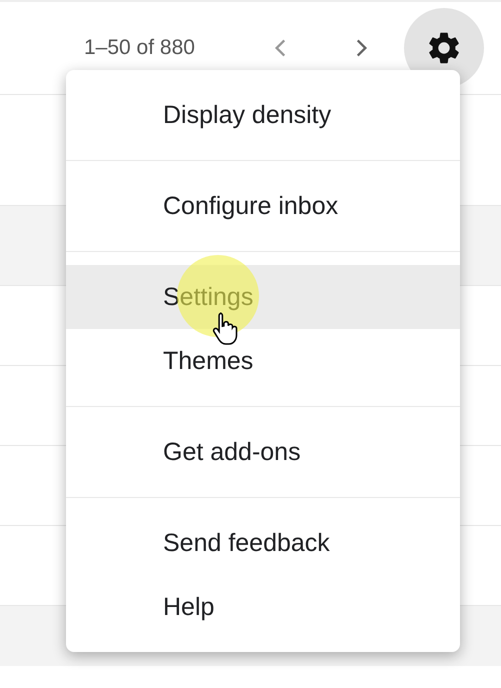 Image resolution: width=501 pixels, height=688 pixels. What do you see at coordinates (263, 115) in the screenshot?
I see `menu-item: Display density` at bounding box center [263, 115].